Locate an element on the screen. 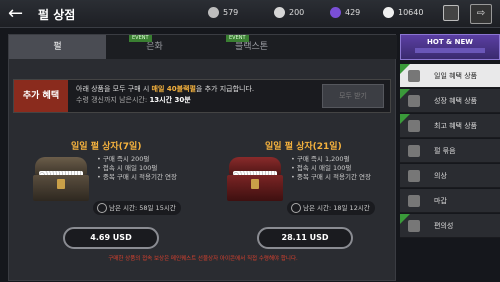 The height and width of the screenshot is (282, 500). page-title: 펄 상점 is located at coordinates (57, 15).